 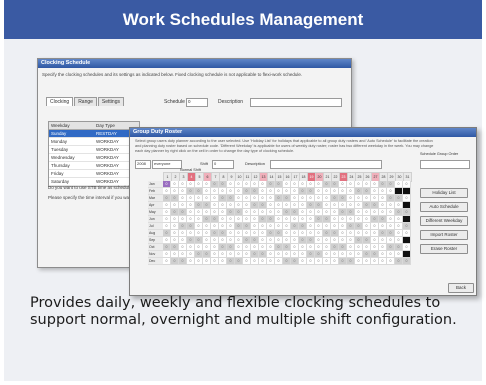 What do you see at coordinates (407, 205) in the screenshot?
I see `roster-cell` at bounding box center [407, 205].